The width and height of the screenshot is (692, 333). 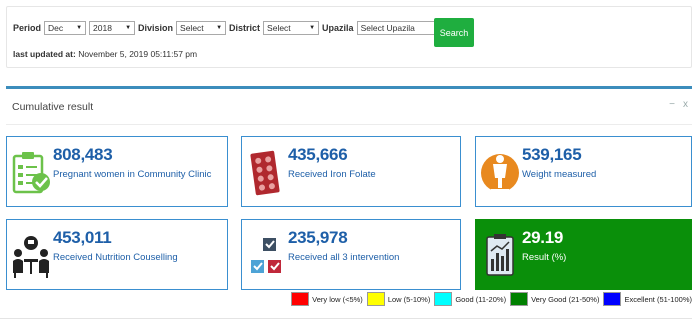 What do you see at coordinates (349, 107) in the screenshot?
I see `panel-header: Cumulative result − x` at bounding box center [349, 107].